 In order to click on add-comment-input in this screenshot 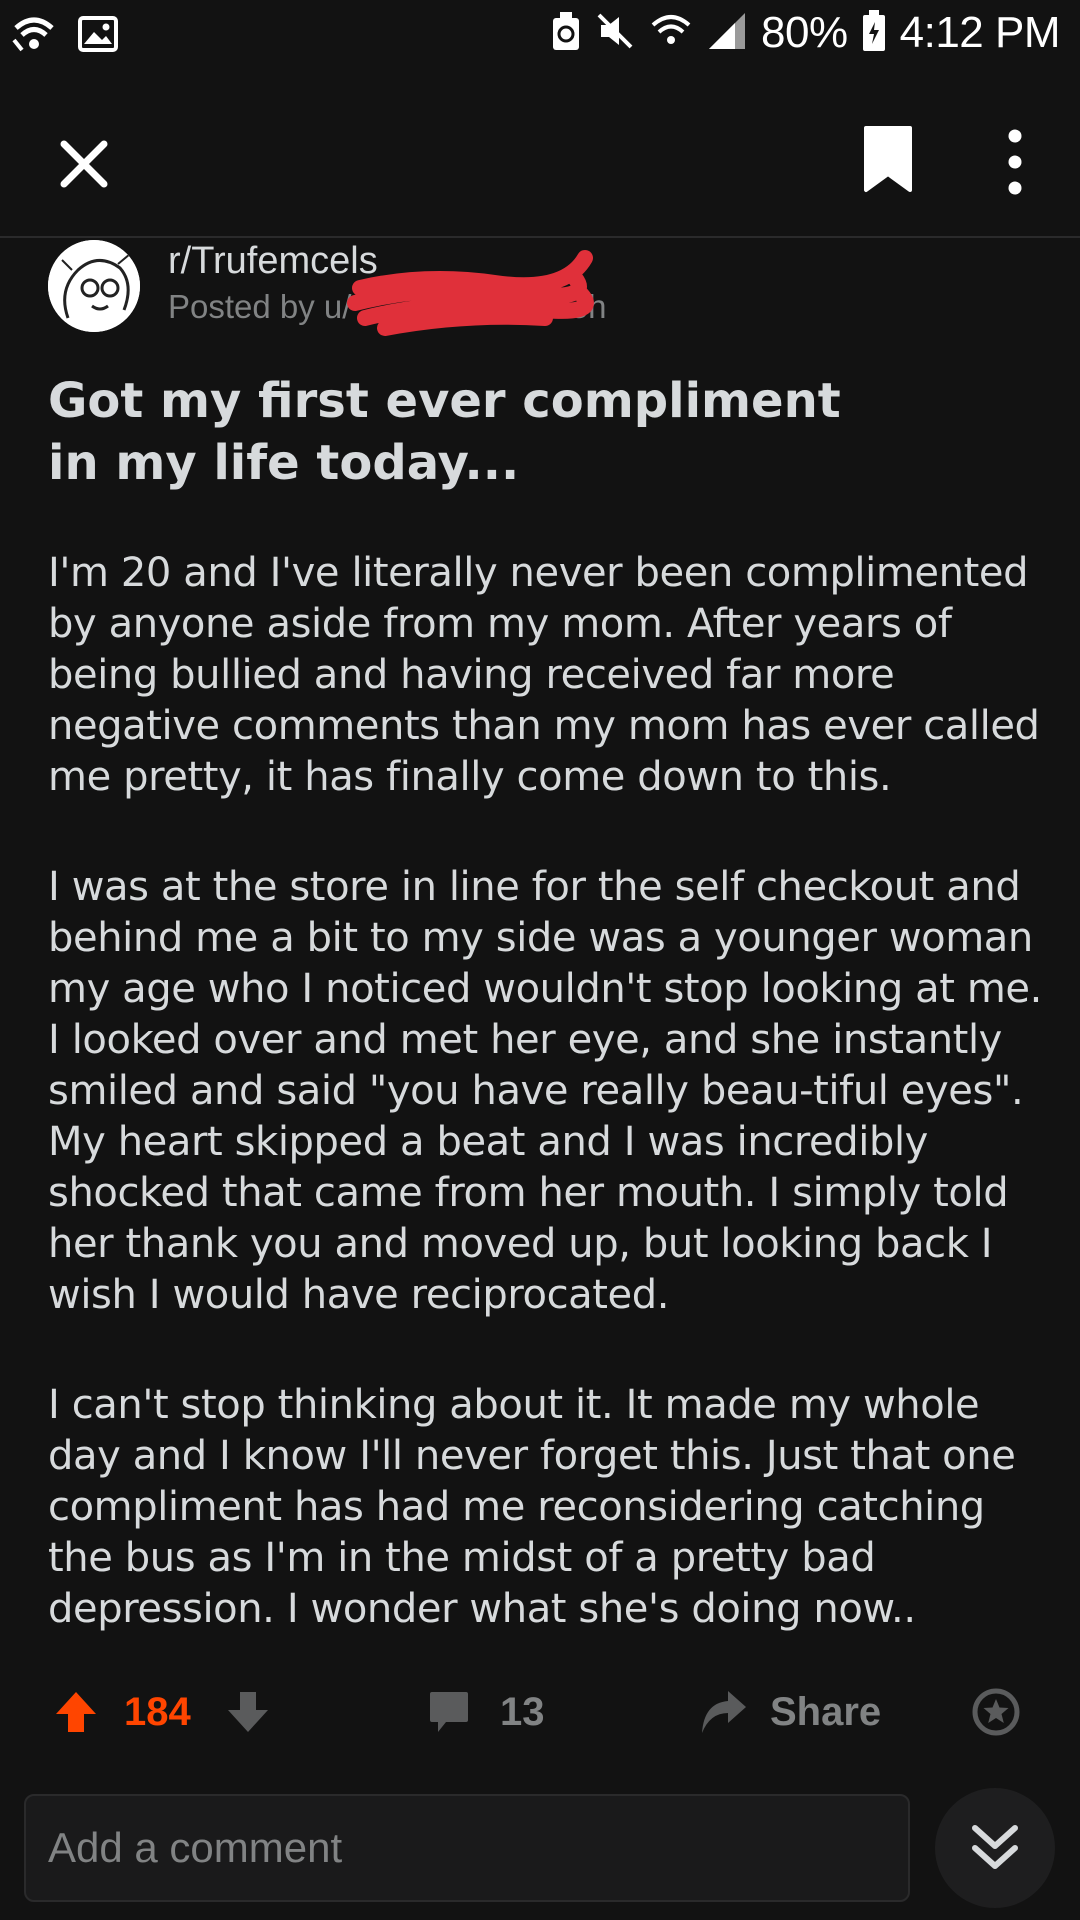, I will do `click(467, 1848)`.